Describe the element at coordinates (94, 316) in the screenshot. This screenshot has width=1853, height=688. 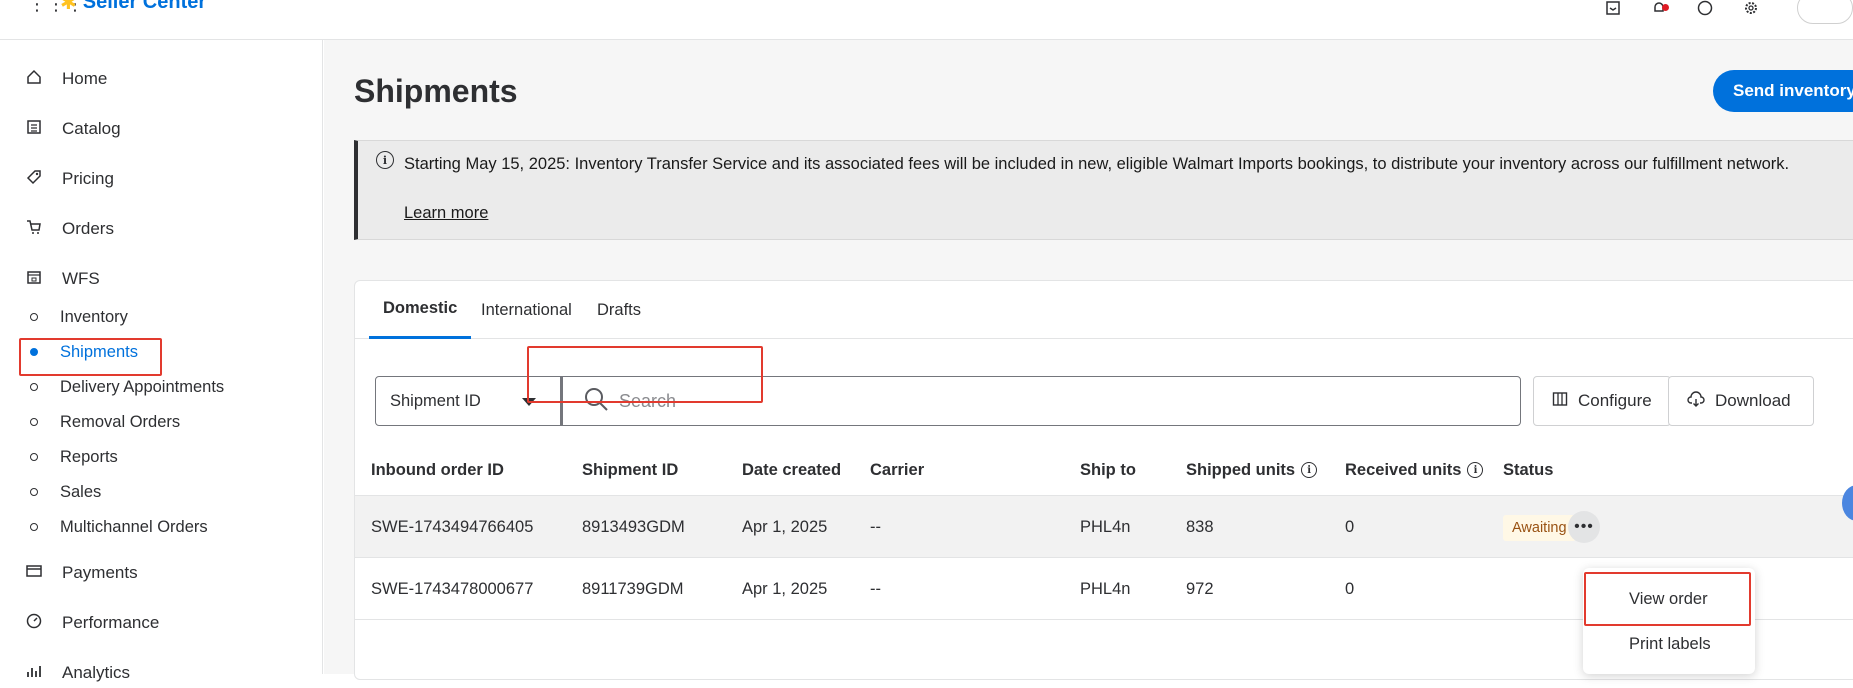
I see `sidebar-subitem-label: Inventory` at that location.